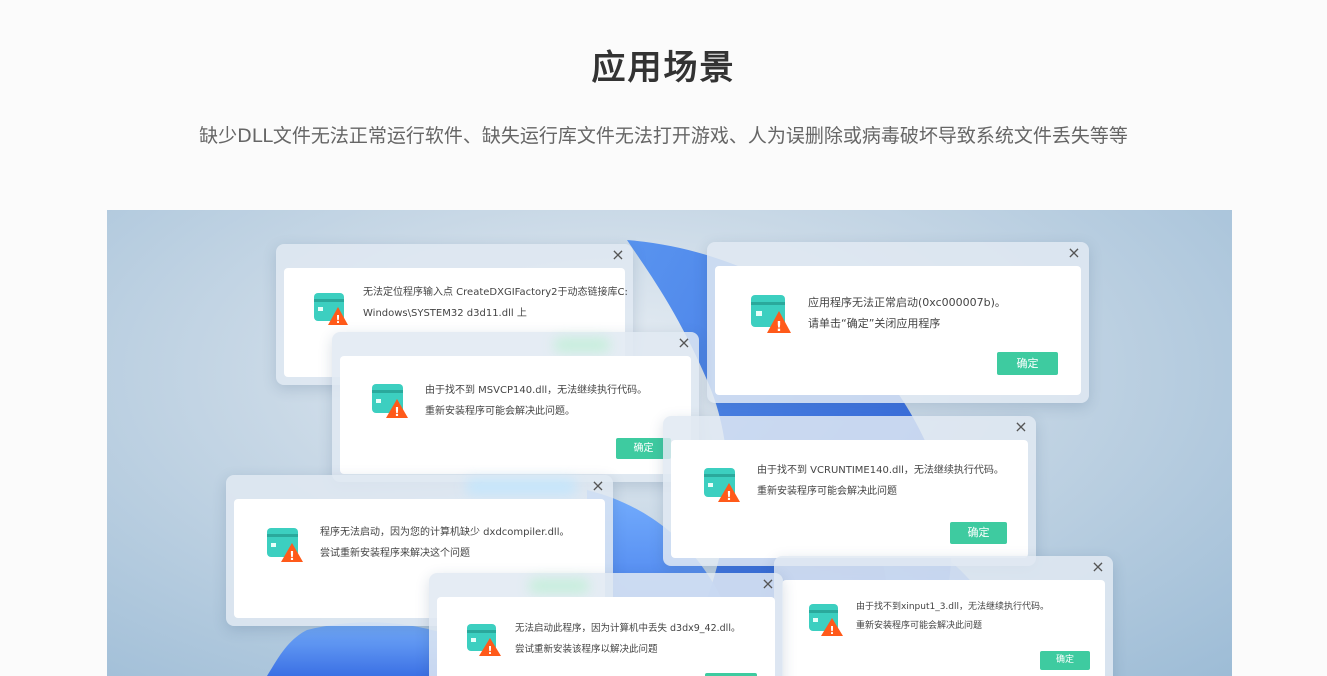 This screenshot has width=1327, height=676. Describe the element at coordinates (495, 292) in the screenshot. I see `dialog-message-line: 无法定位程序输入点 CreateDXGIFactory2于动态链接库C:` at that location.